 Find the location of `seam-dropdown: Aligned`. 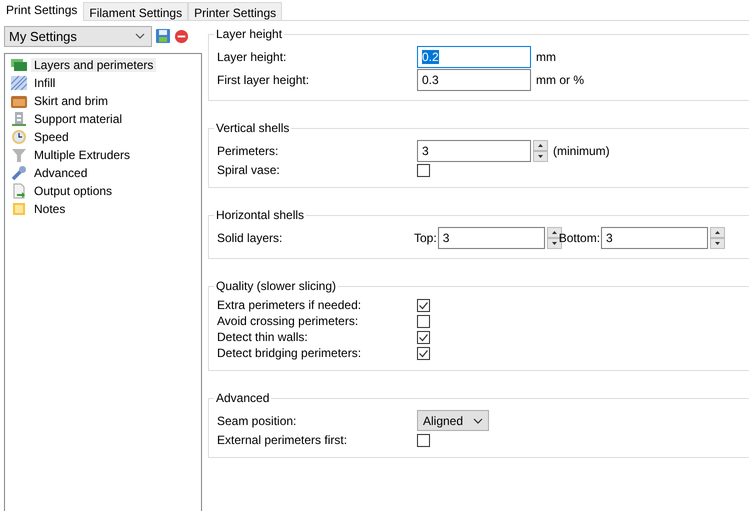

seam-dropdown: Aligned is located at coordinates (453, 420).